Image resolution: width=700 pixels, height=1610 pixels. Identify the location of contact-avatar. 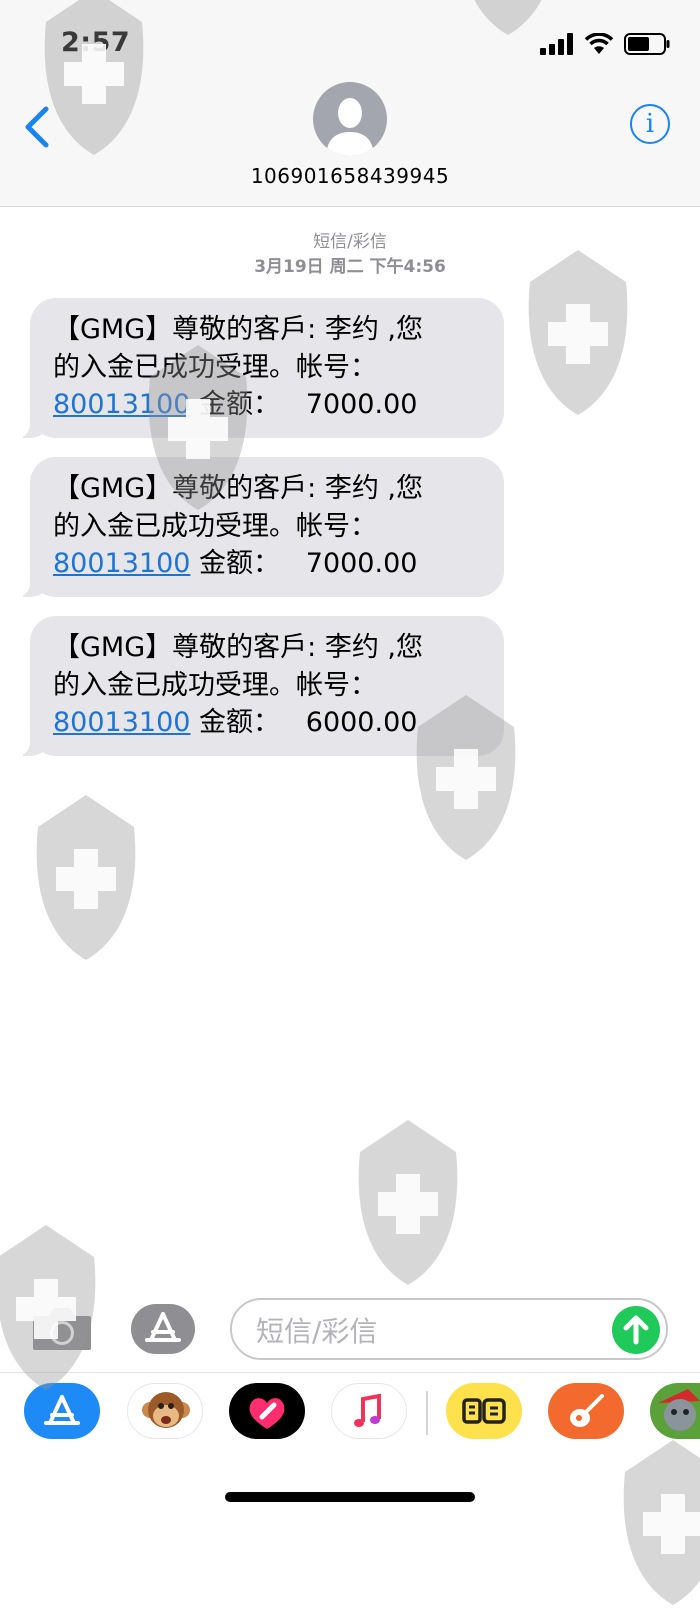
(350, 119).